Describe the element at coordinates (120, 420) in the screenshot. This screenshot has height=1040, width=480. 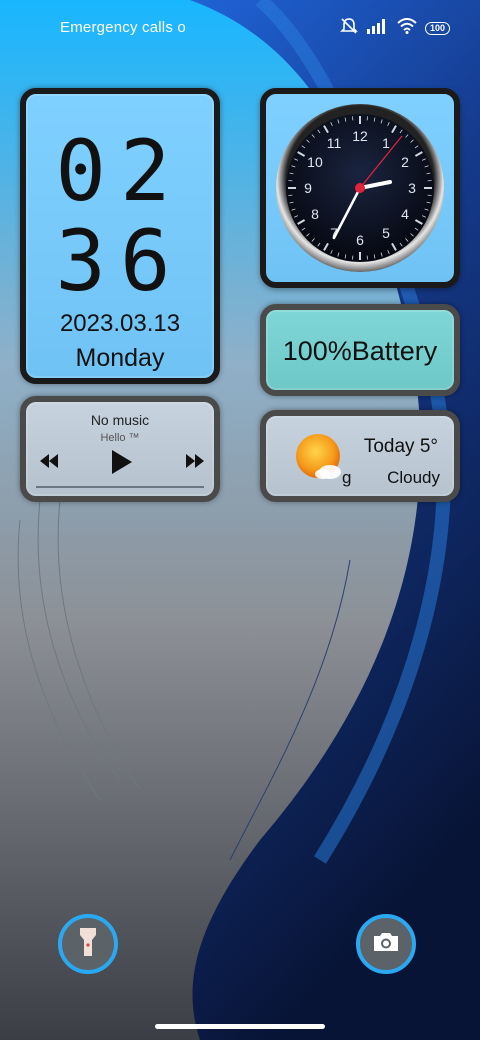
I see `music-title: No music` at that location.